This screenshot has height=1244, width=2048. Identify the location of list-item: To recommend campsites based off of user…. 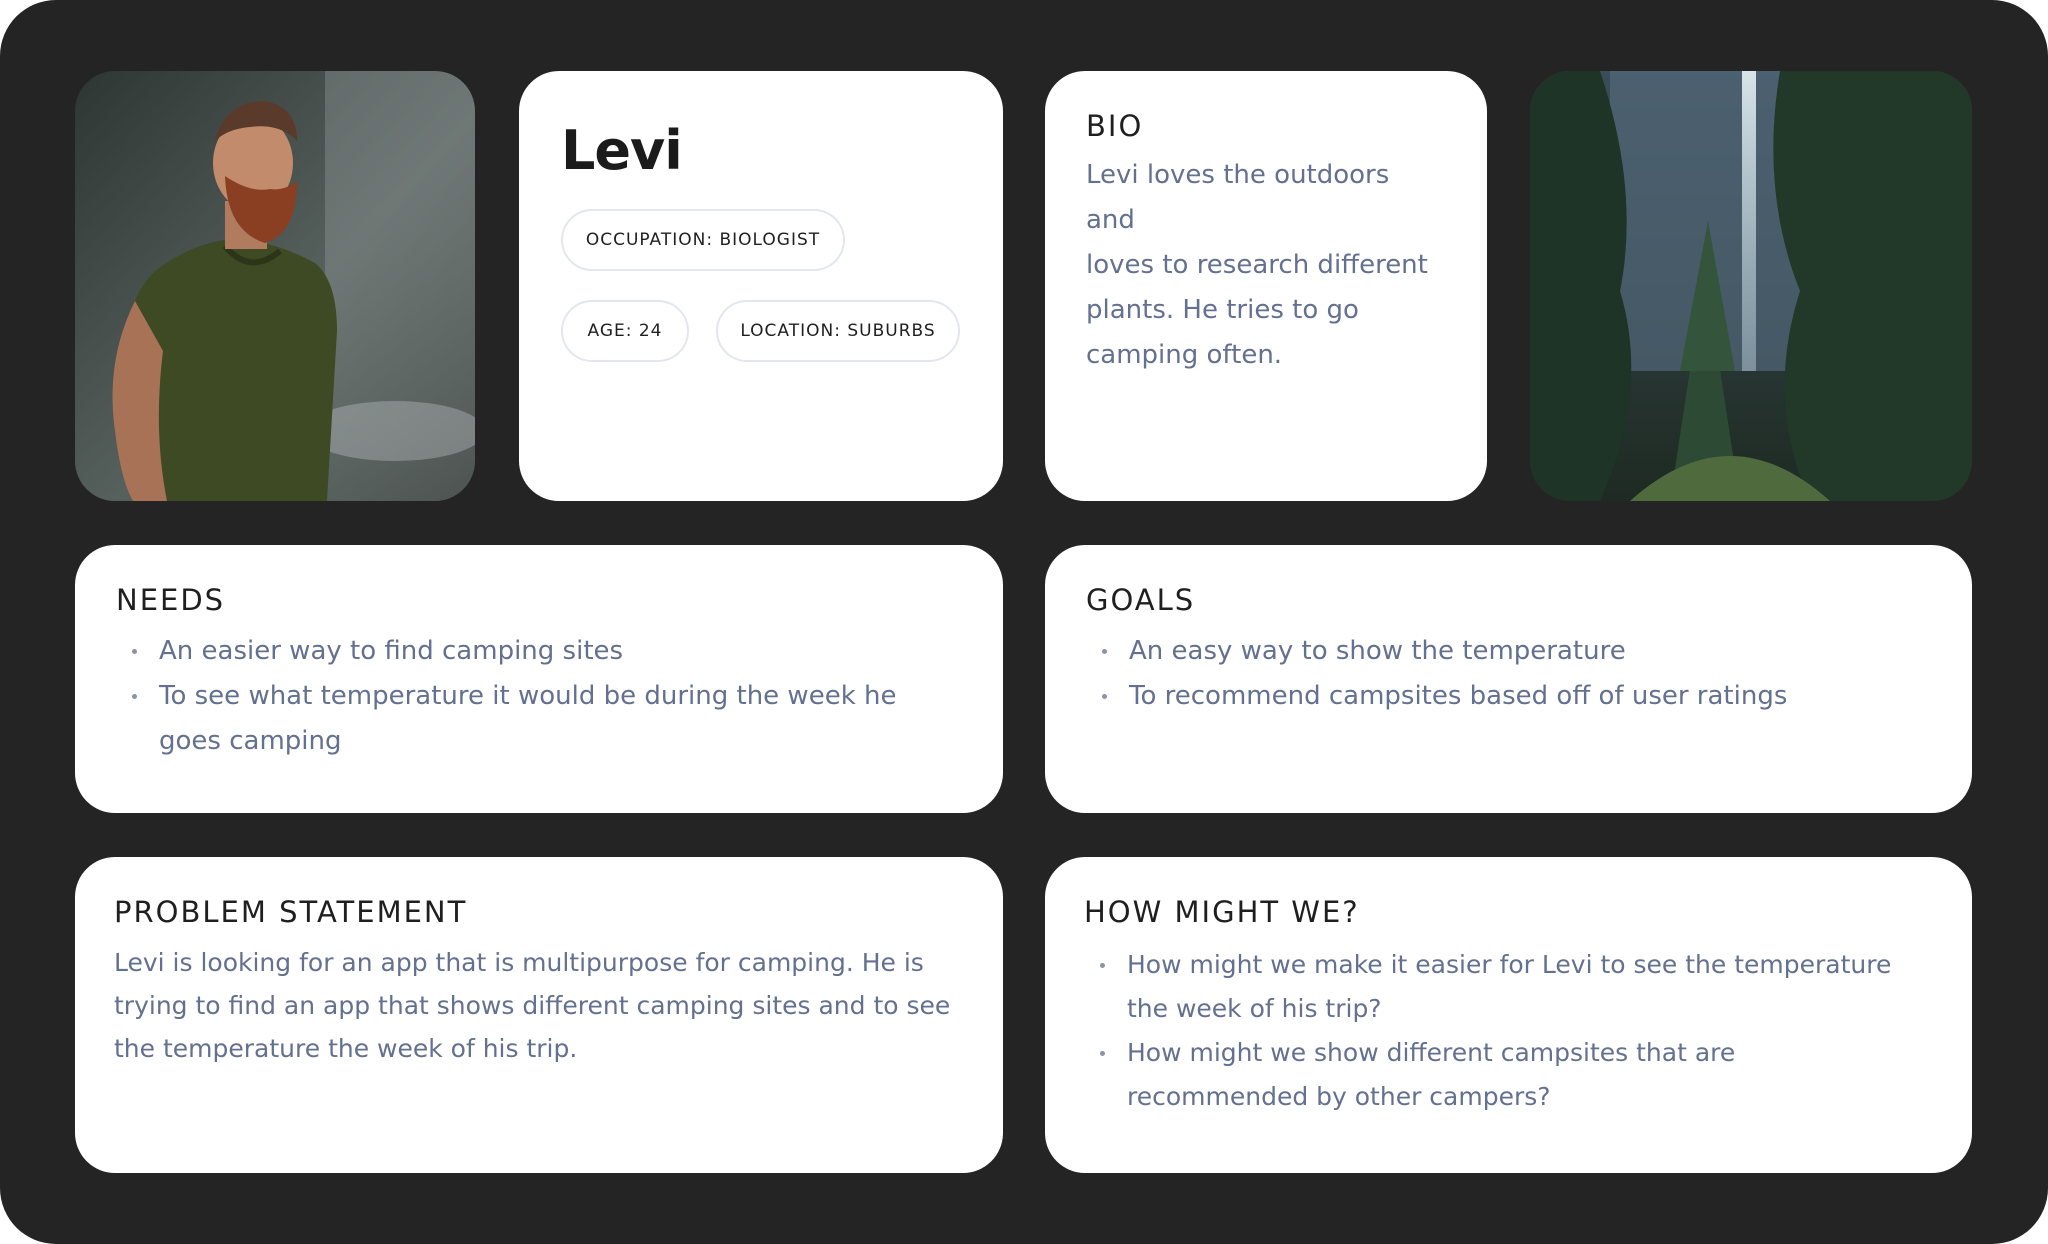
(1508, 696).